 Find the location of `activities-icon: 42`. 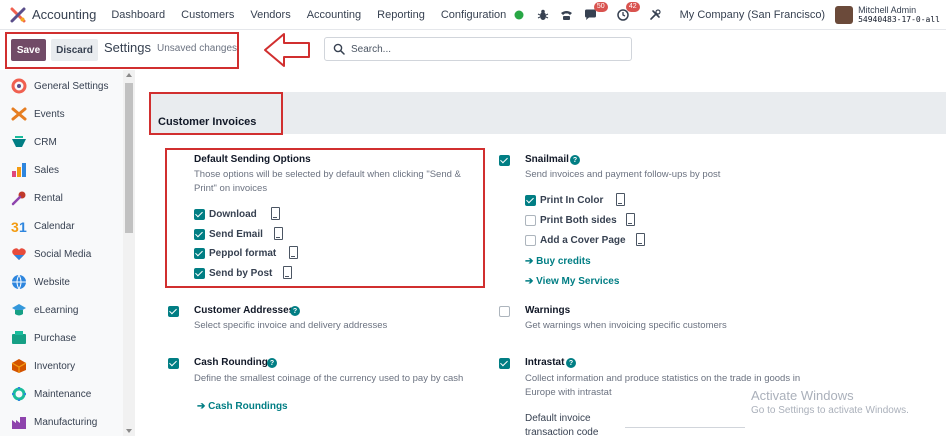

activities-icon: 42 is located at coordinates (627, 13).